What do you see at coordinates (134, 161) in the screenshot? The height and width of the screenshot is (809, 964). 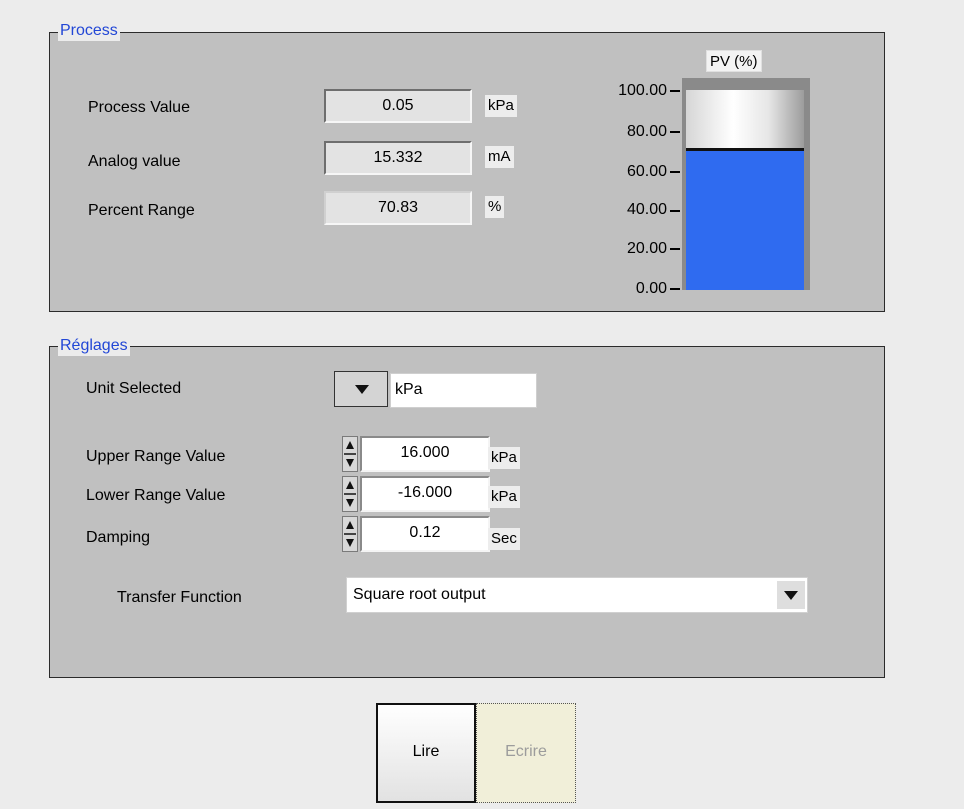 I see `analog-value-label: Analog value` at bounding box center [134, 161].